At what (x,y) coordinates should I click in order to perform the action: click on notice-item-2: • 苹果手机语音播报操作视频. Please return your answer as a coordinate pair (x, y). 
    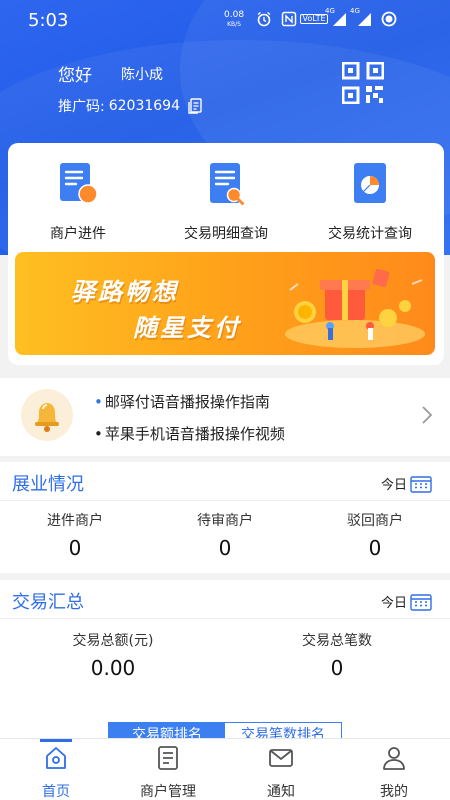
    Looking at the image, I should click on (189, 433).